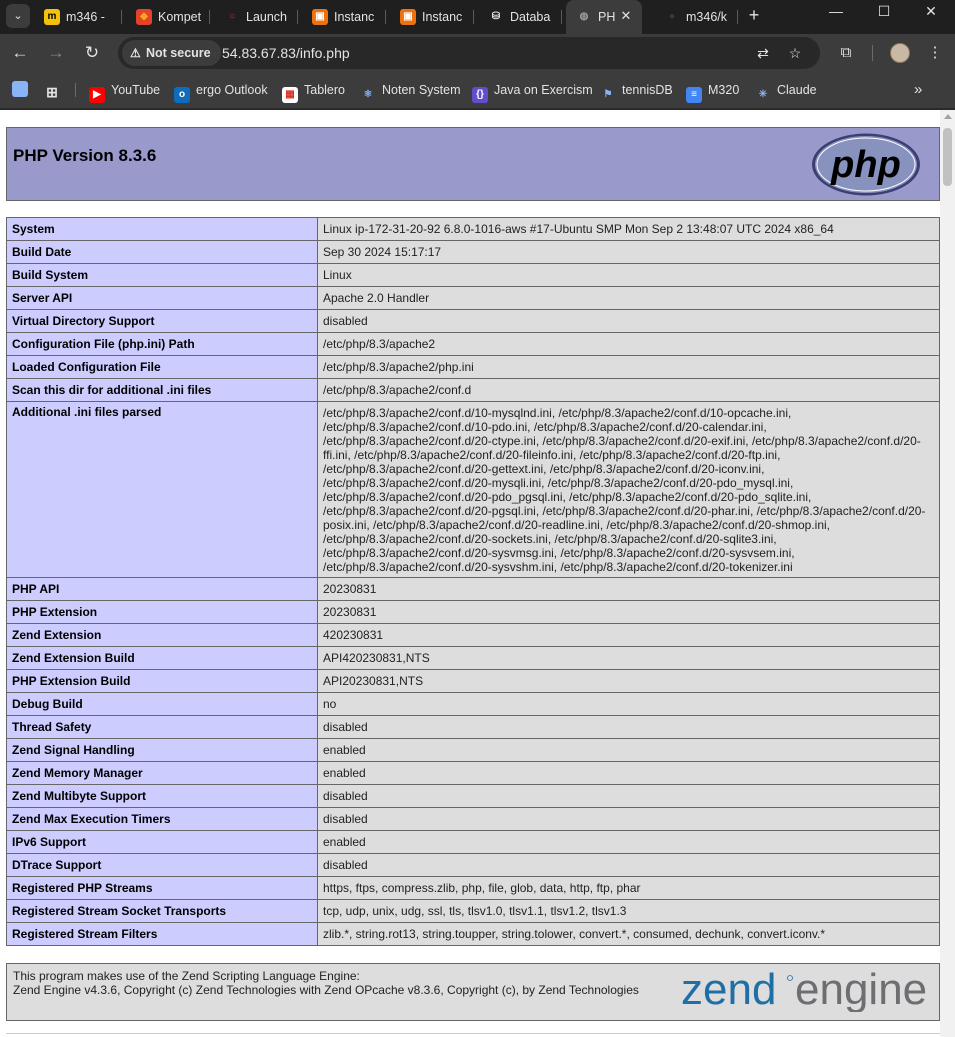 This screenshot has height=1037, width=955. Describe the element at coordinates (55, 90) in the screenshot. I see `apps-grid-icon: ⊞` at that location.